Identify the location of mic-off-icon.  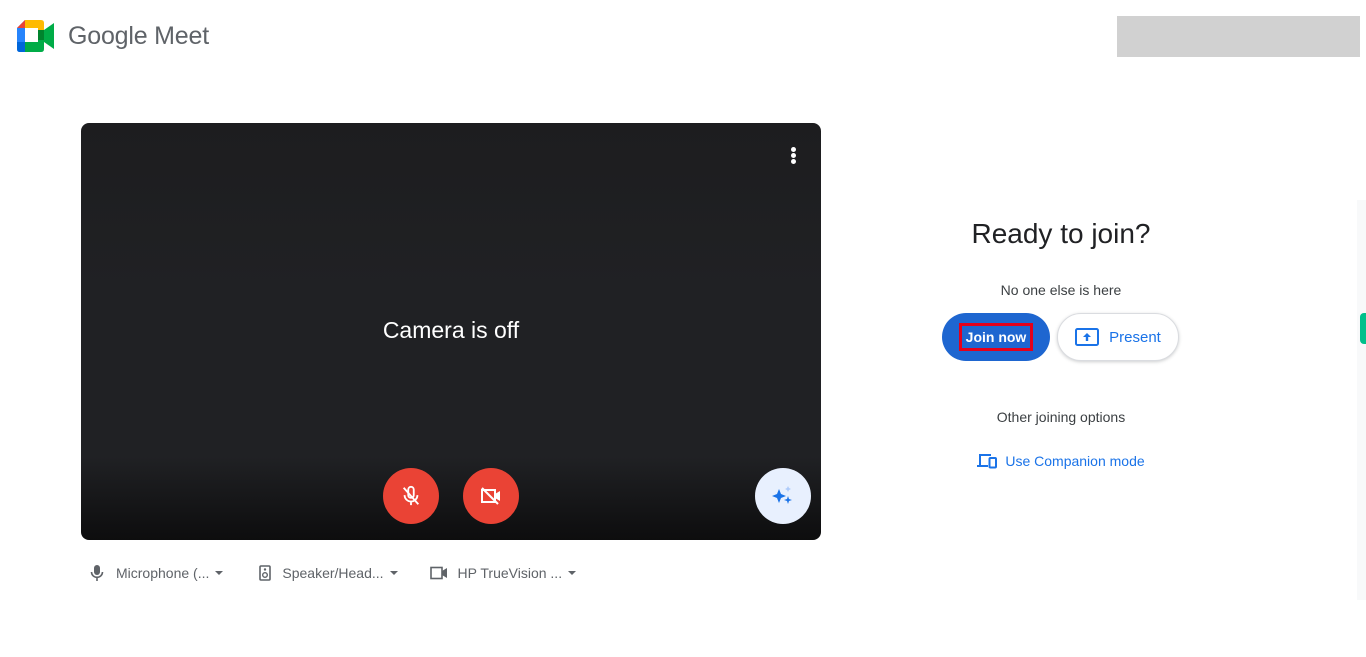
(411, 495).